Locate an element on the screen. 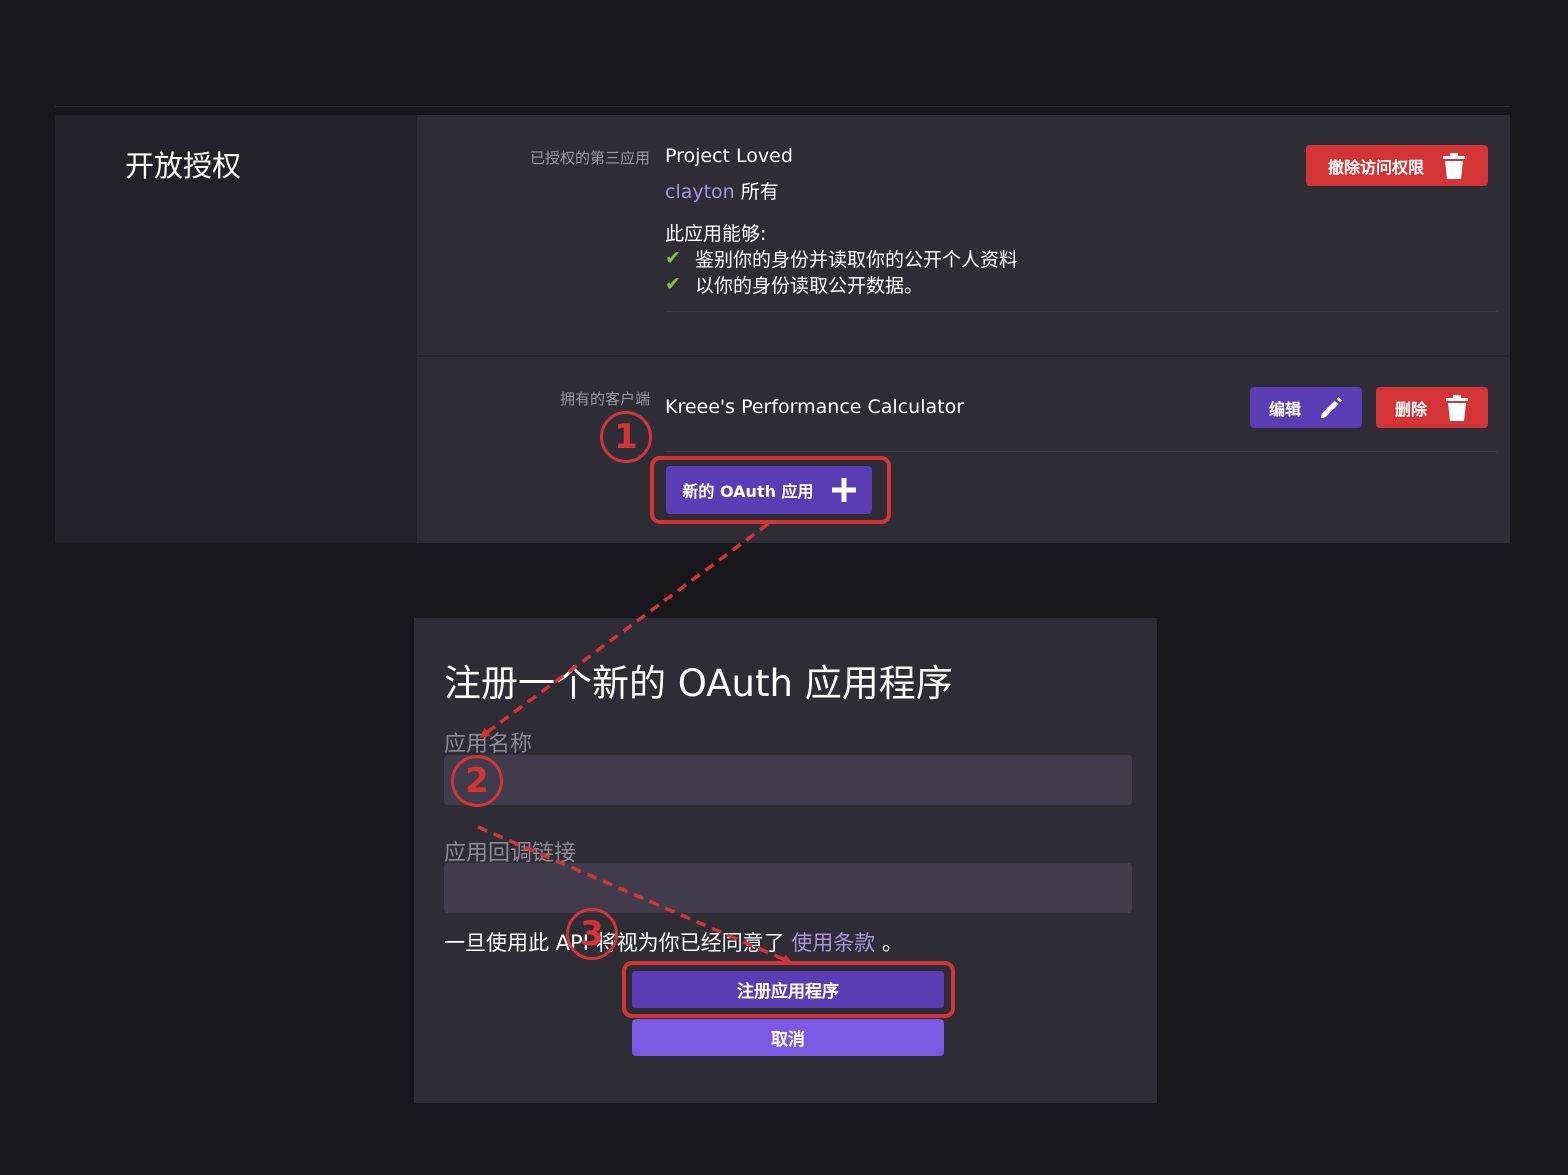 Image resolution: width=1568 pixels, height=1175 pixels. delete-client-button: 删除 is located at coordinates (1432, 407).